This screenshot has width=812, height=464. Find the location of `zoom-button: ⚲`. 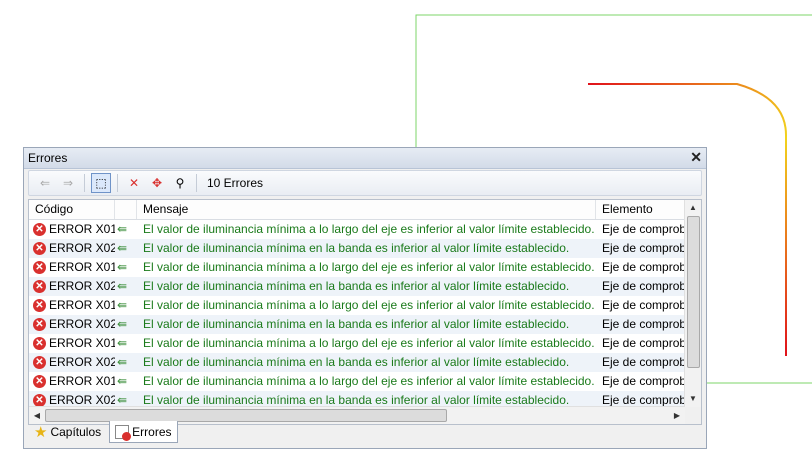

zoom-button: ⚲ is located at coordinates (180, 183).